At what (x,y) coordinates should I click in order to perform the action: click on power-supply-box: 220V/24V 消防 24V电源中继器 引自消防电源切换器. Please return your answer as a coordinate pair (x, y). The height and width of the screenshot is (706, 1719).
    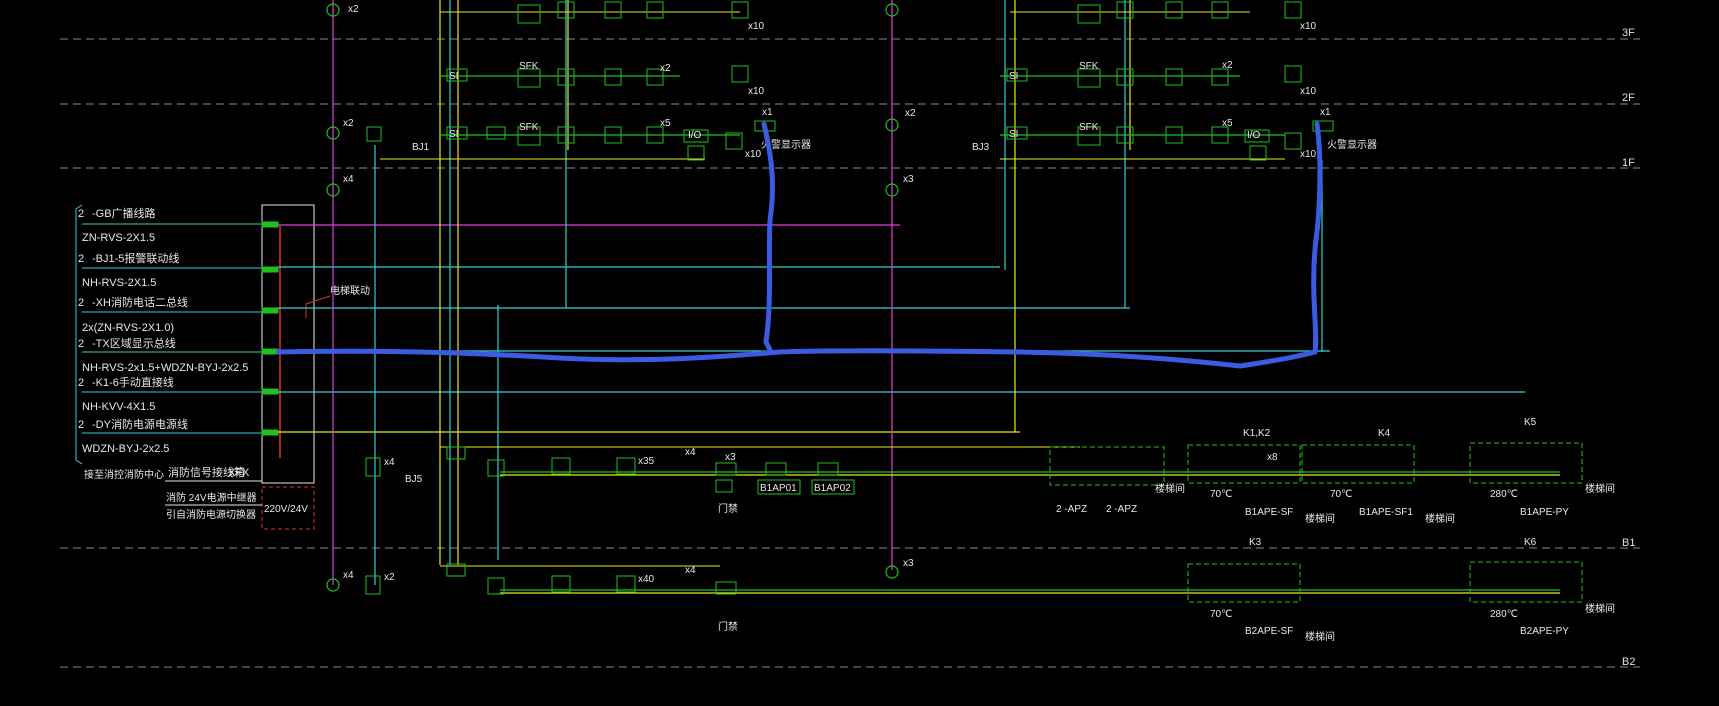
    Looking at the image, I should click on (240, 508).